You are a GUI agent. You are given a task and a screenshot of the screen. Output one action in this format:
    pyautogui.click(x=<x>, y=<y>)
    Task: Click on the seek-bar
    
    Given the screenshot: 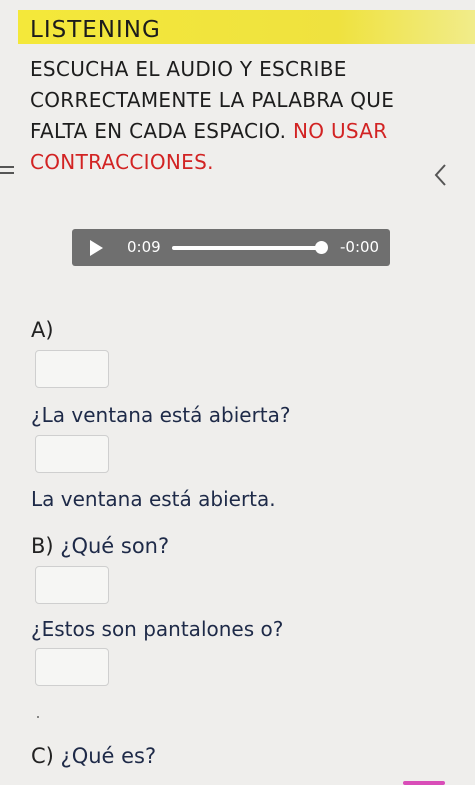 What is the action you would take?
    pyautogui.click(x=247, y=248)
    